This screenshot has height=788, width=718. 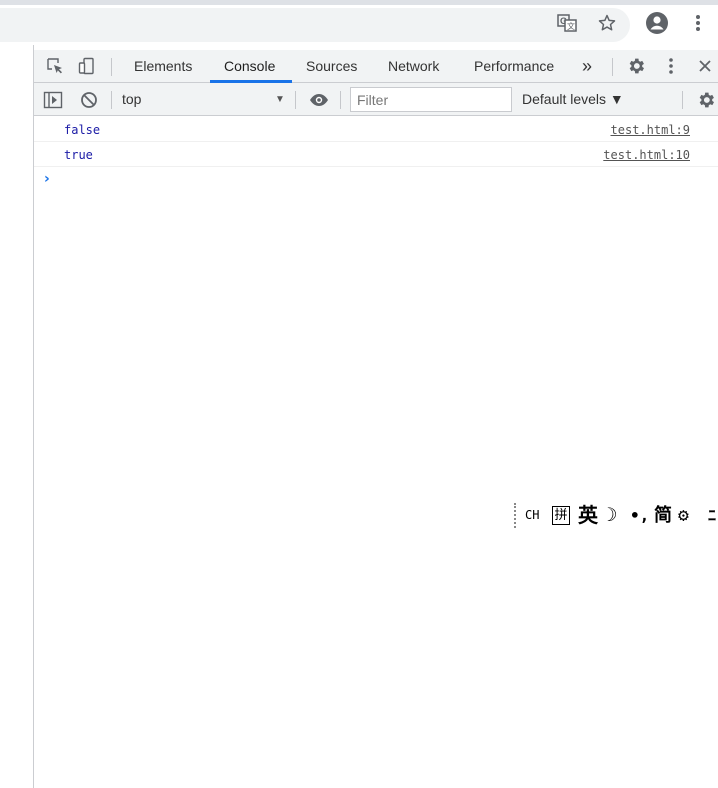 I want to click on more-options-icon, so click(x=671, y=66).